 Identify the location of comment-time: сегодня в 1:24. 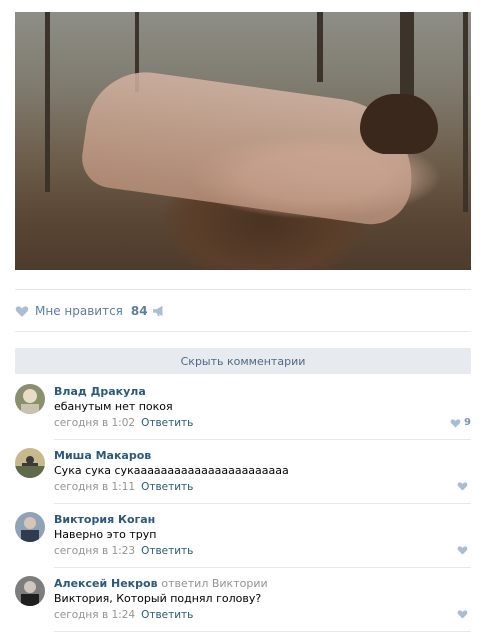
(94, 615).